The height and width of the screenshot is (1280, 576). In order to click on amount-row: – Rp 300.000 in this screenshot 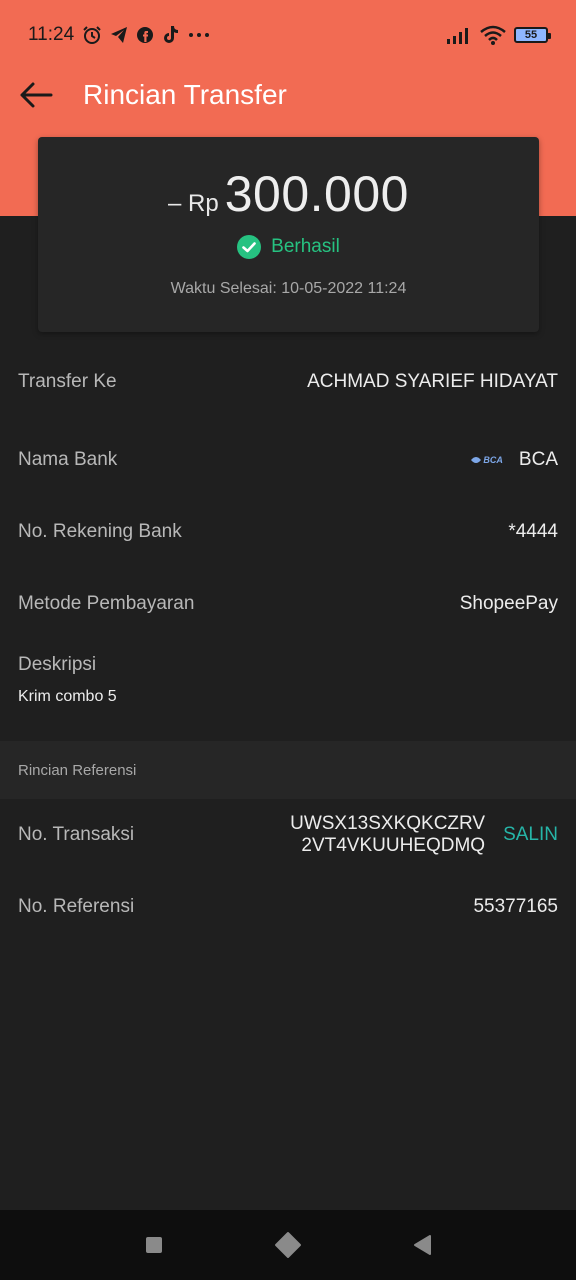, I will do `click(288, 194)`.